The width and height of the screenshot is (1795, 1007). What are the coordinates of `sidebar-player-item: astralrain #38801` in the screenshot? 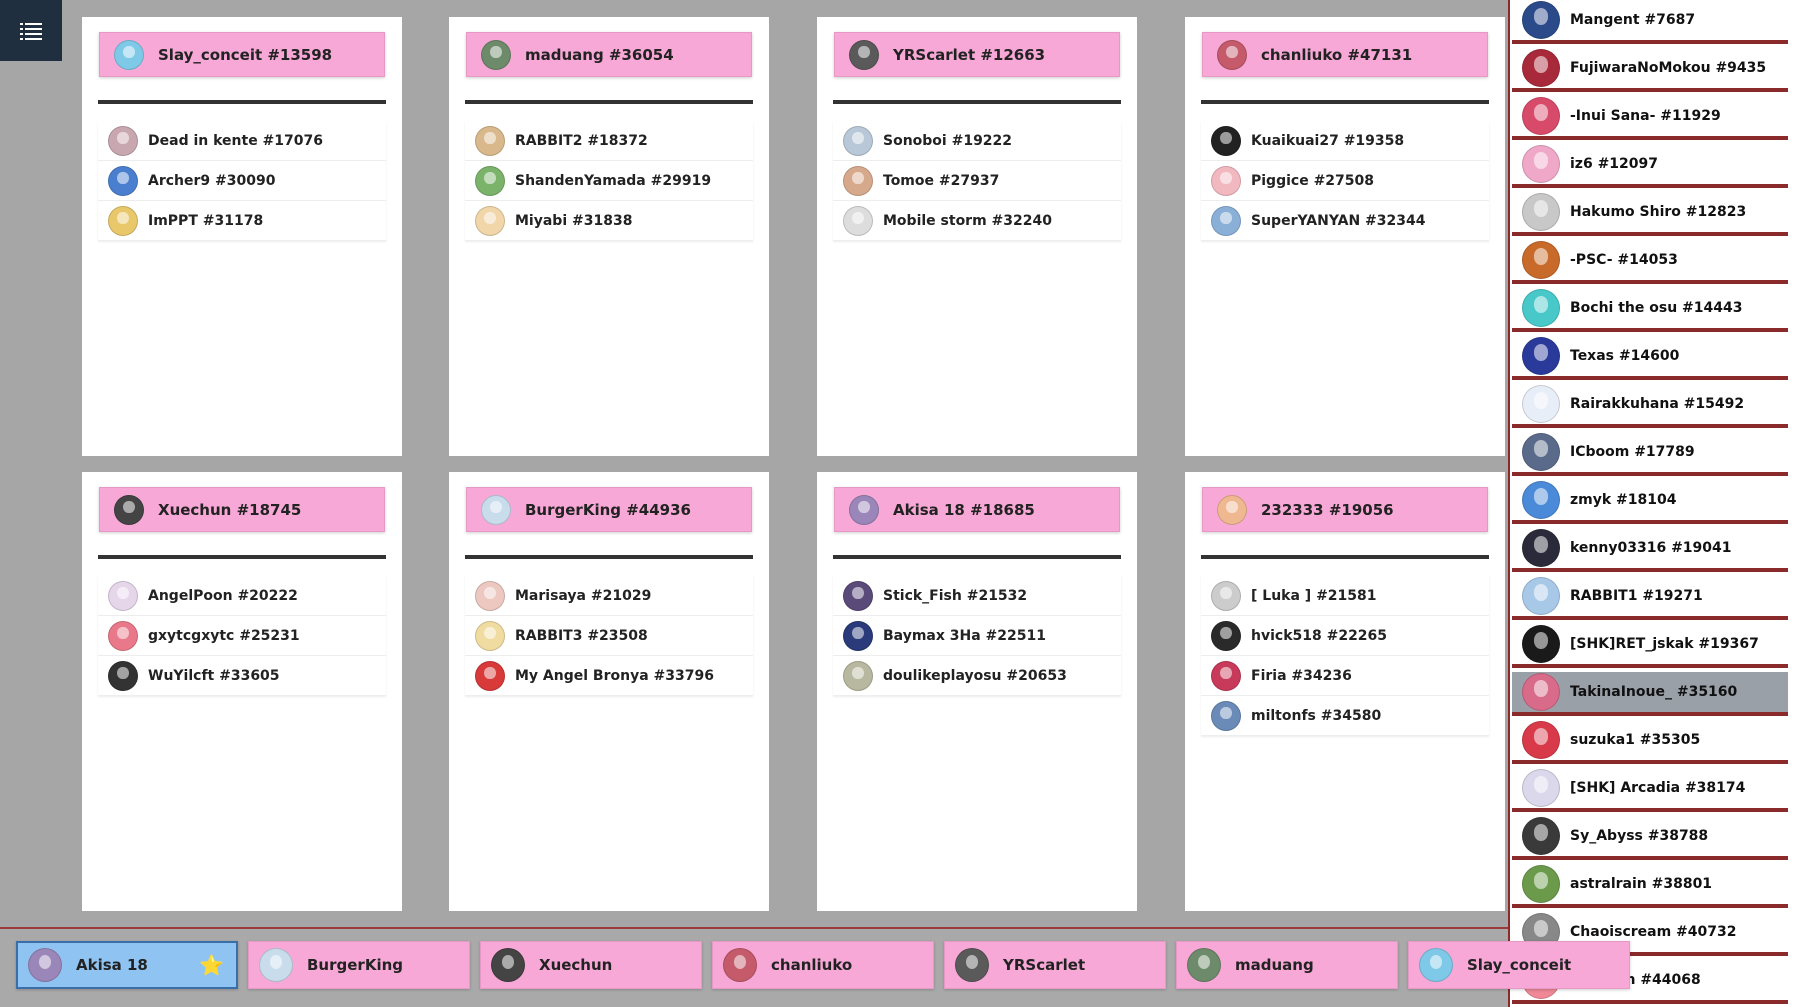 It's located at (1650, 886).